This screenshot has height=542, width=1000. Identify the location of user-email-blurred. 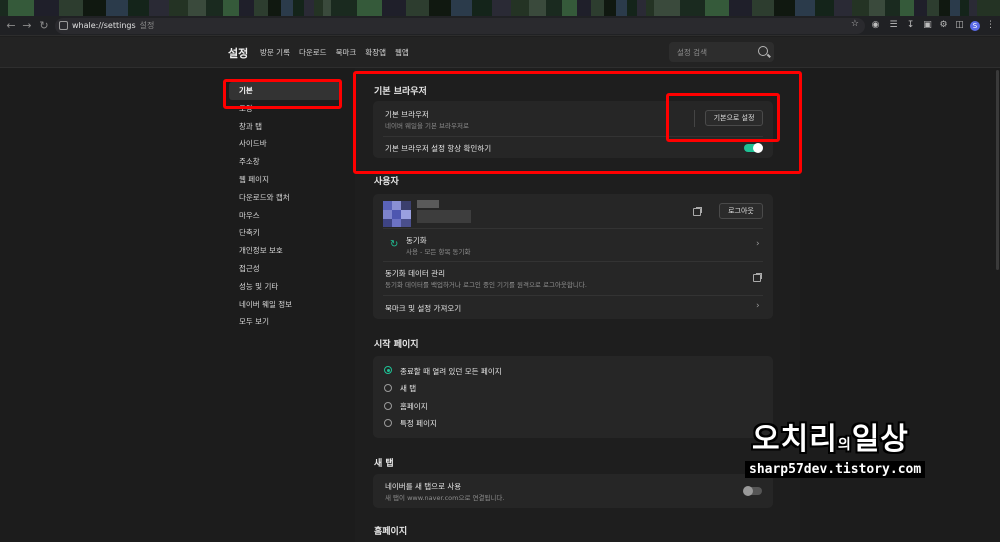
(444, 216).